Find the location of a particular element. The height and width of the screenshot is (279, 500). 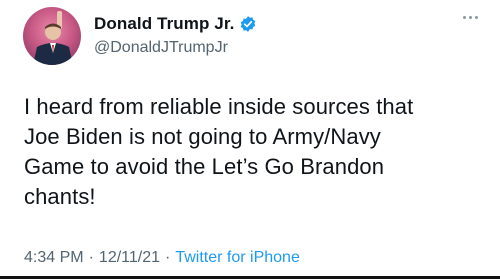

author-name-row: Donald Trump Jr. is located at coordinates (175, 24).